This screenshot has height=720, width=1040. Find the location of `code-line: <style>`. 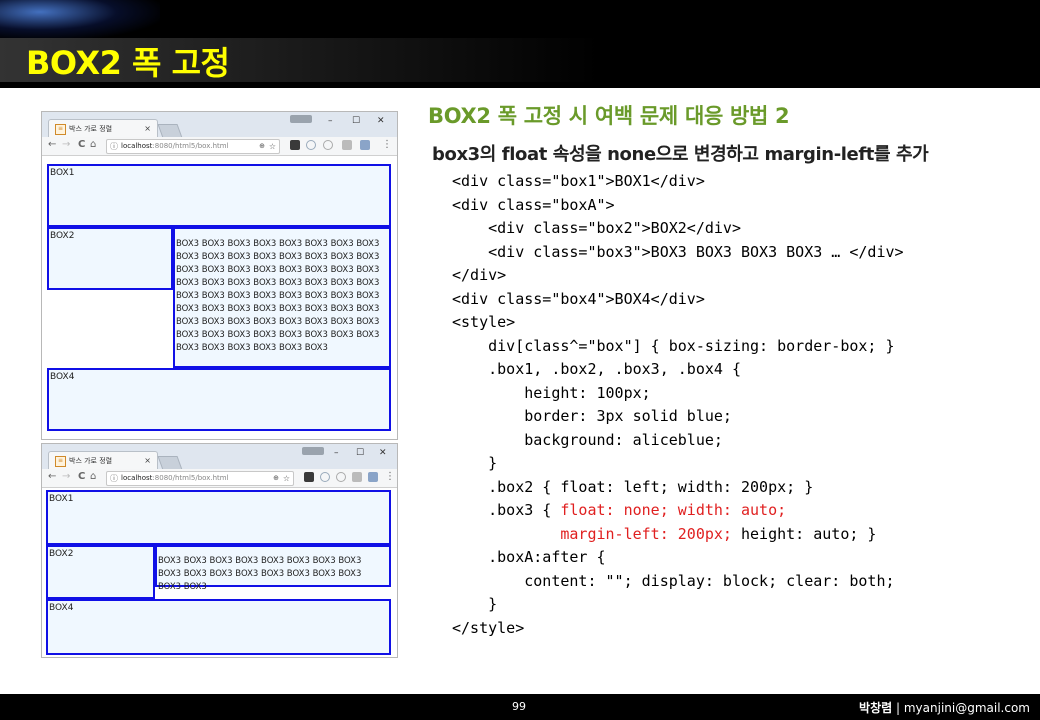

code-line: <style> is located at coordinates (484, 322).